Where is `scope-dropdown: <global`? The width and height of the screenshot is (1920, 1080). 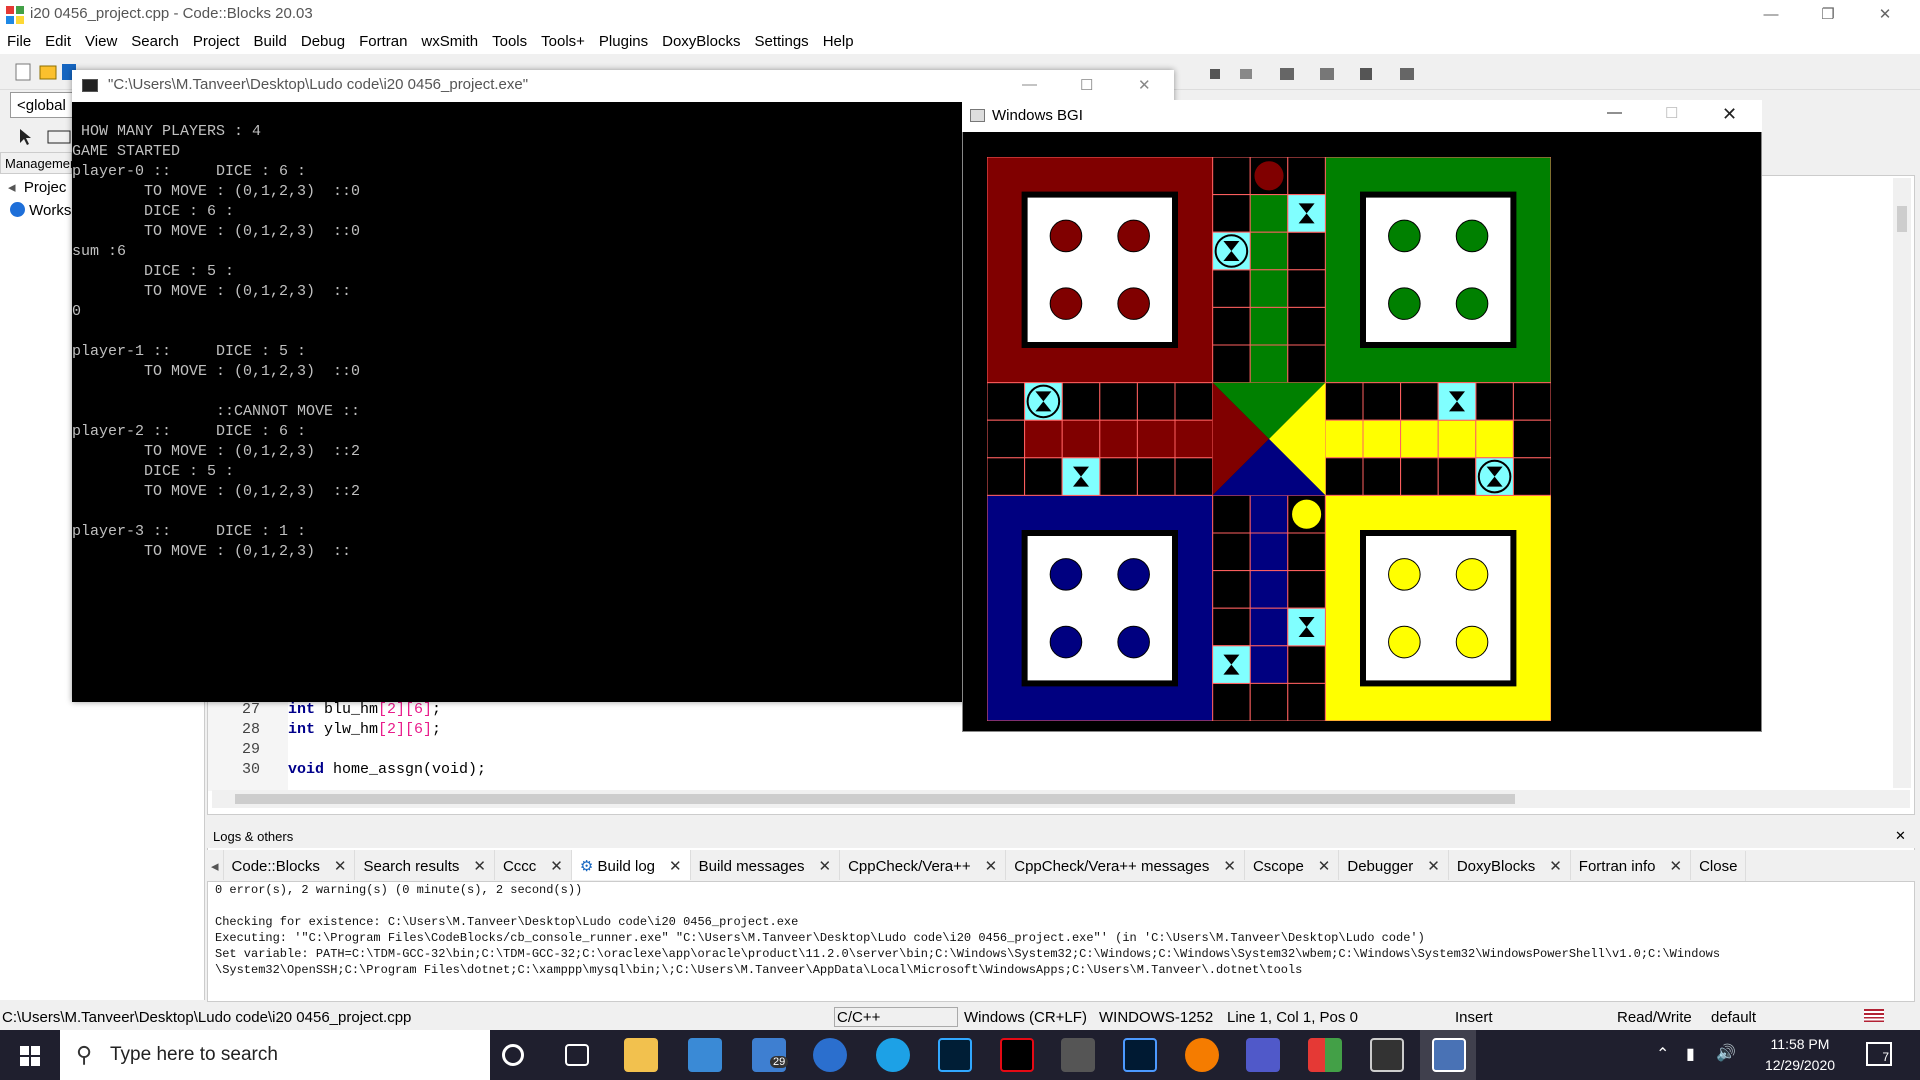
scope-dropdown: <global is located at coordinates (45, 105).